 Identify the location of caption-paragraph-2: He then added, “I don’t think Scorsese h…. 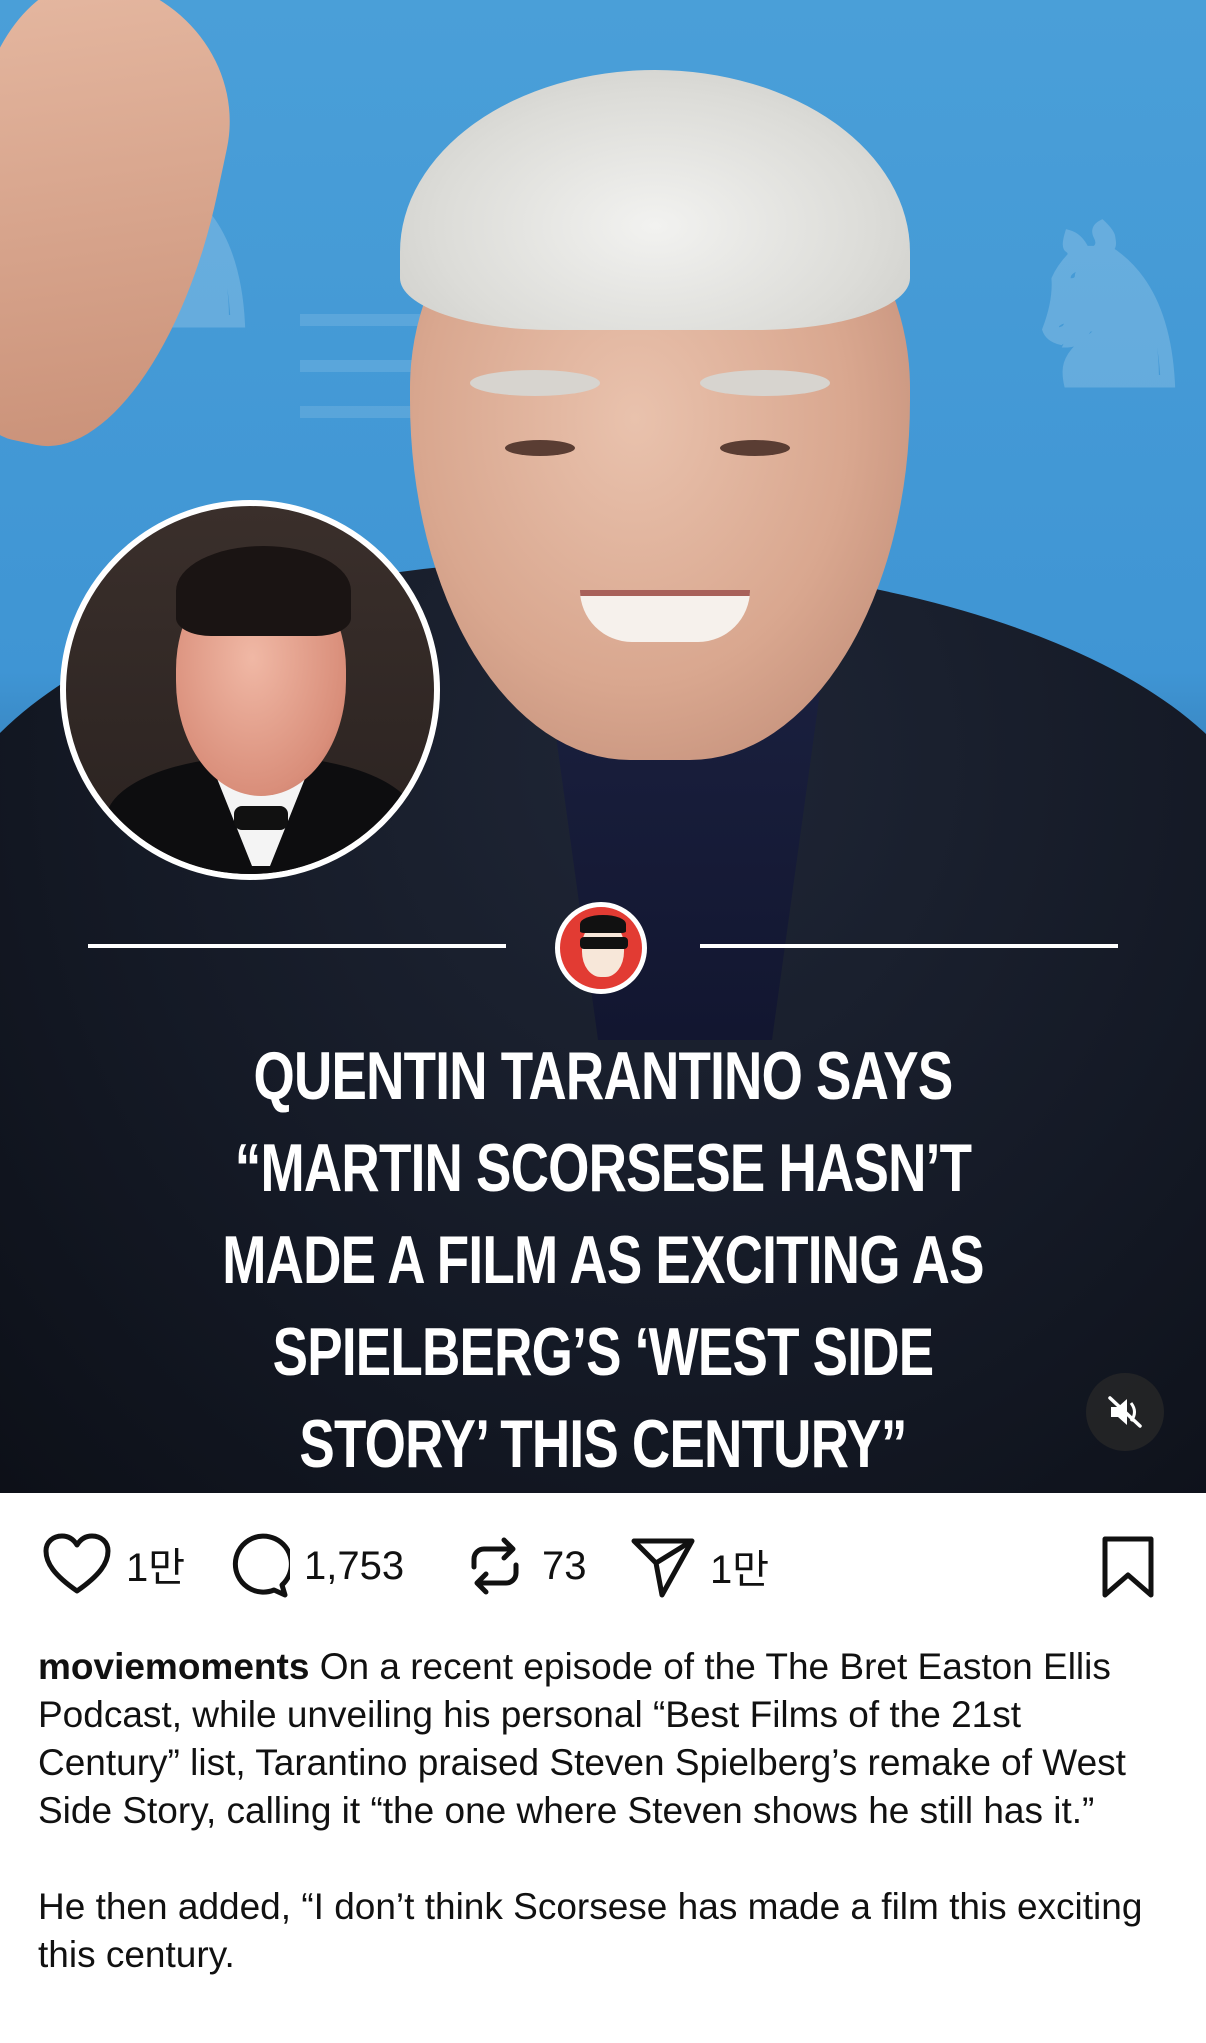
(590, 1930).